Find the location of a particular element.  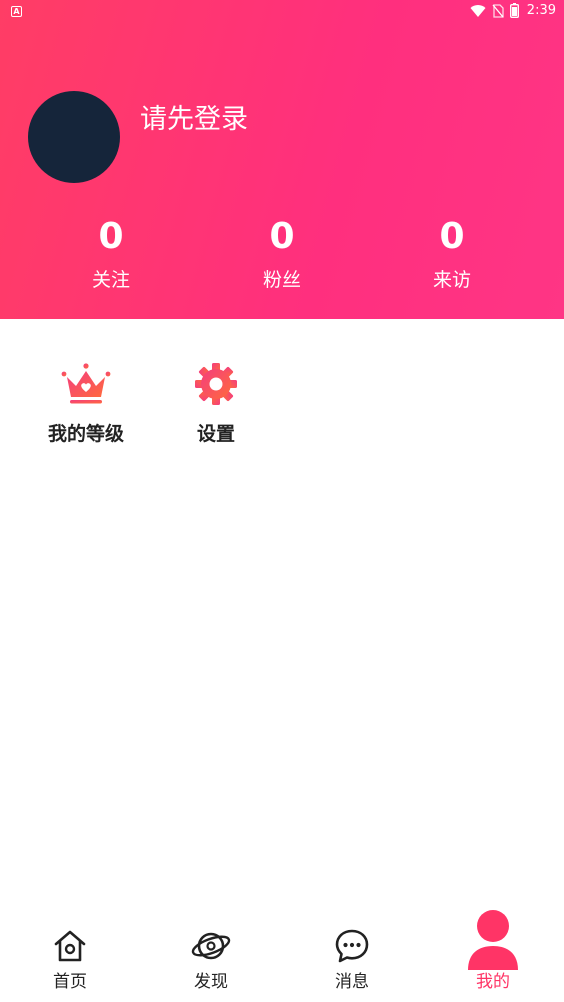

planet-icon is located at coordinates (211, 946).